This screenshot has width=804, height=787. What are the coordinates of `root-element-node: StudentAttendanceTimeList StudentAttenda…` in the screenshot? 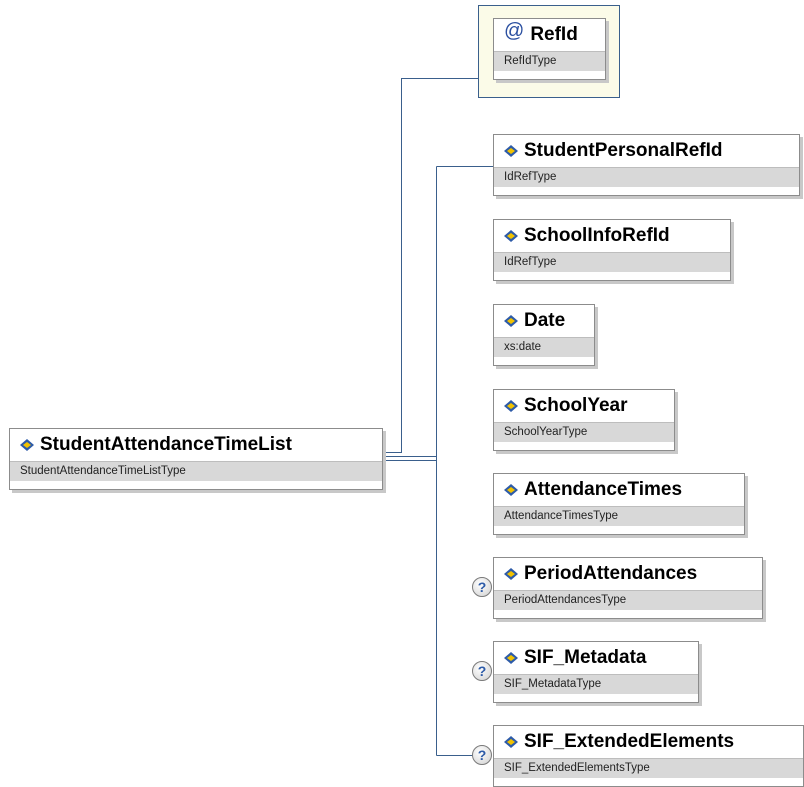 It's located at (196, 459).